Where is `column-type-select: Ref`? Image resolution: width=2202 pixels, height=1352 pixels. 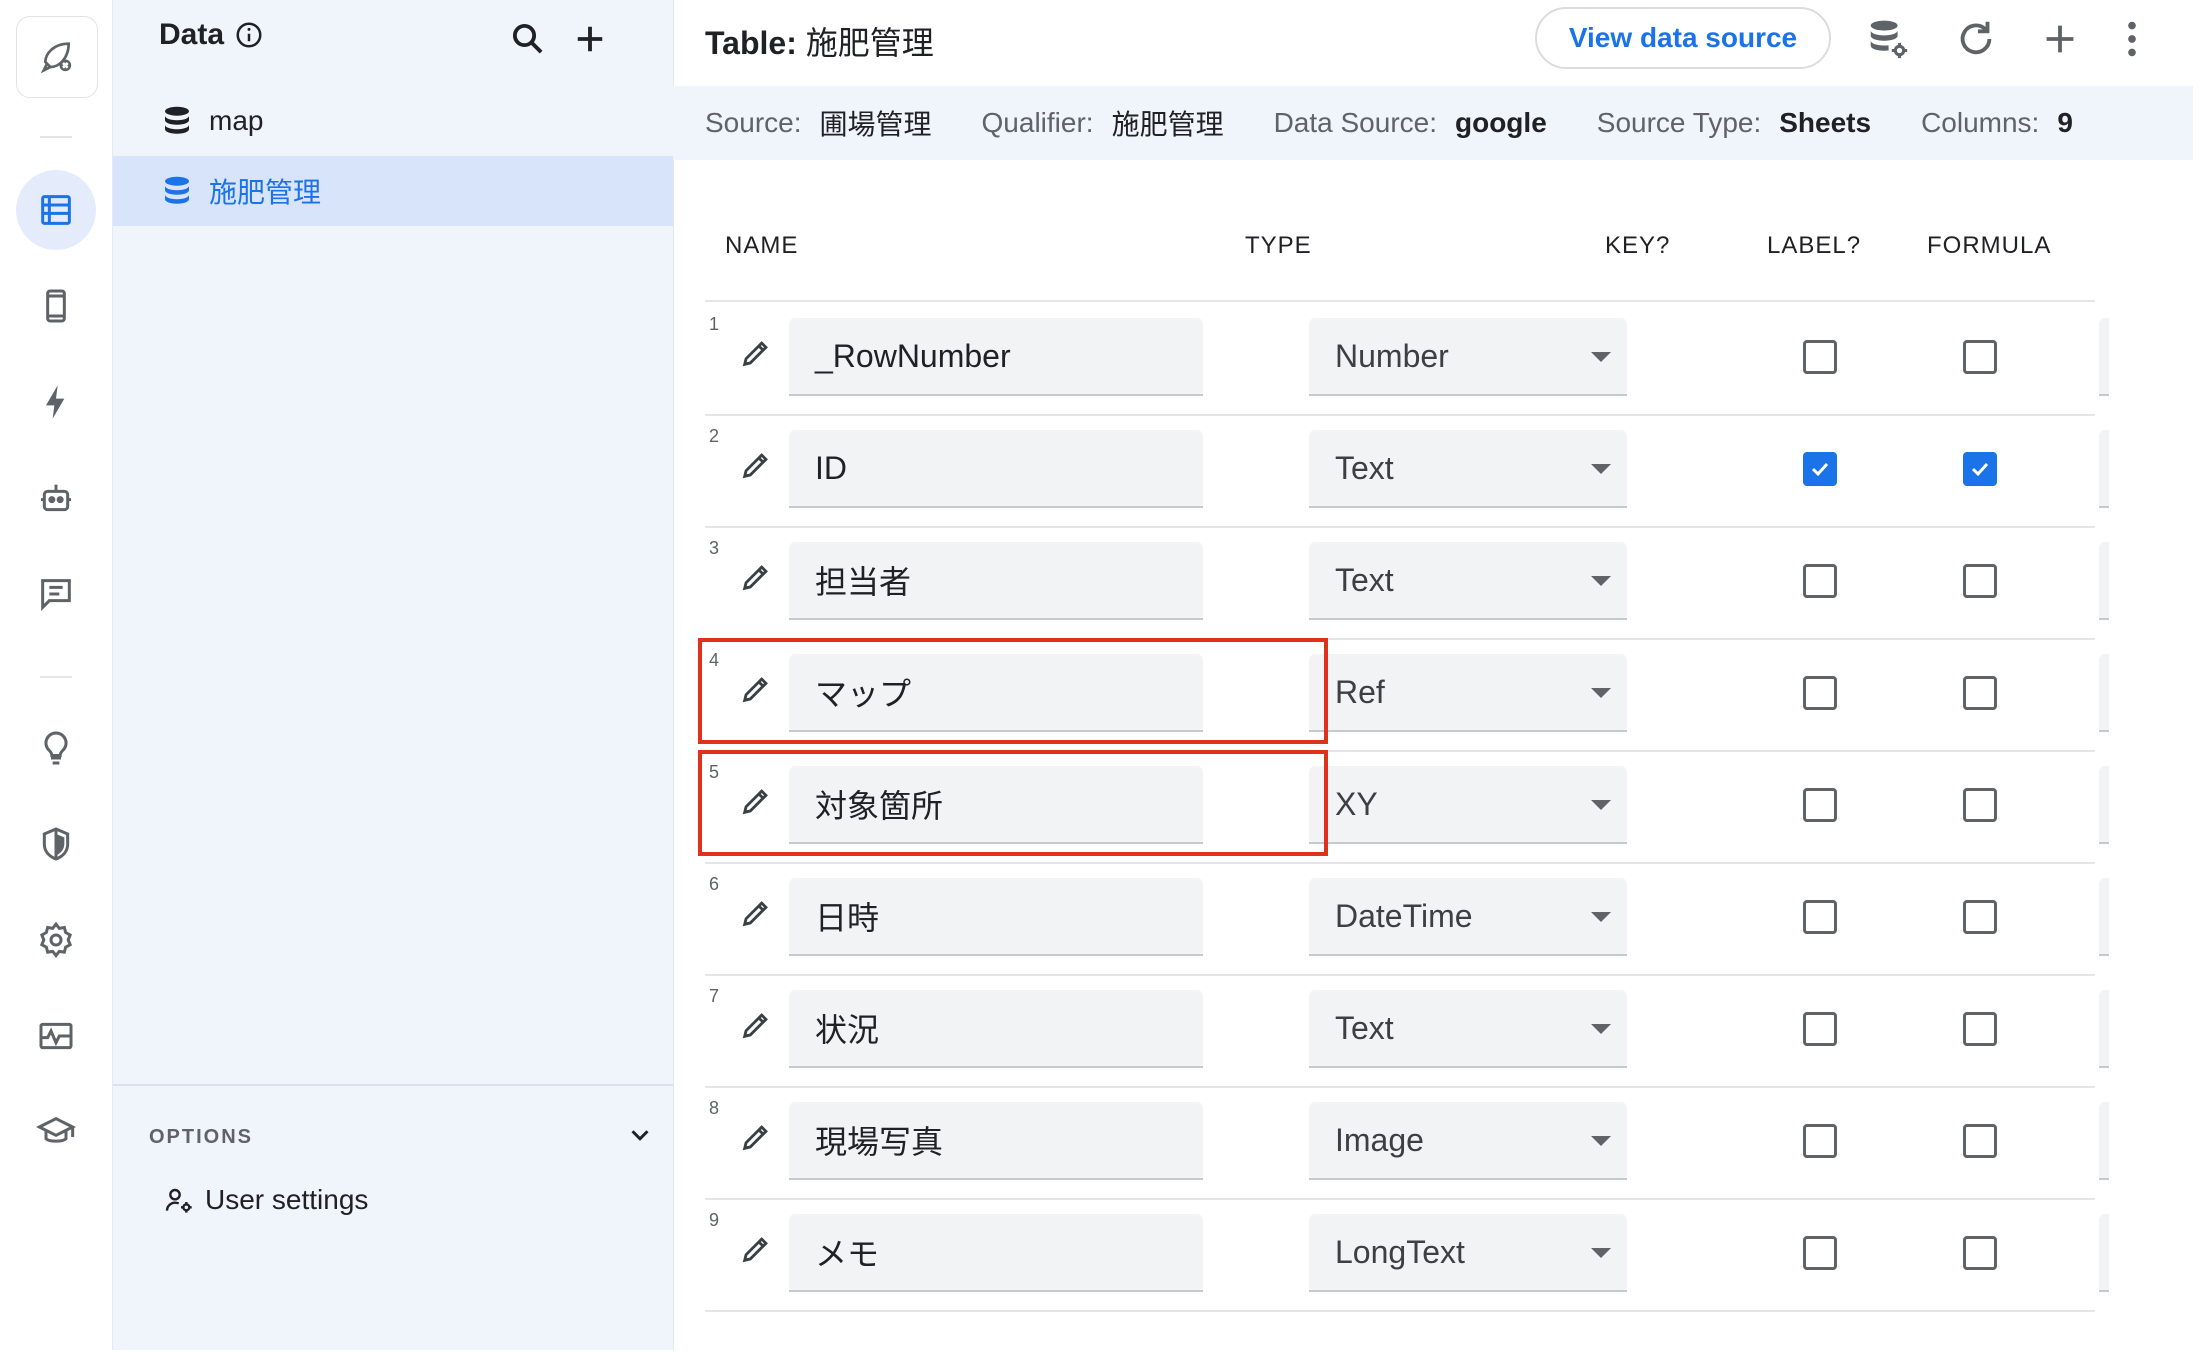
column-type-select: Ref is located at coordinates (1468, 693).